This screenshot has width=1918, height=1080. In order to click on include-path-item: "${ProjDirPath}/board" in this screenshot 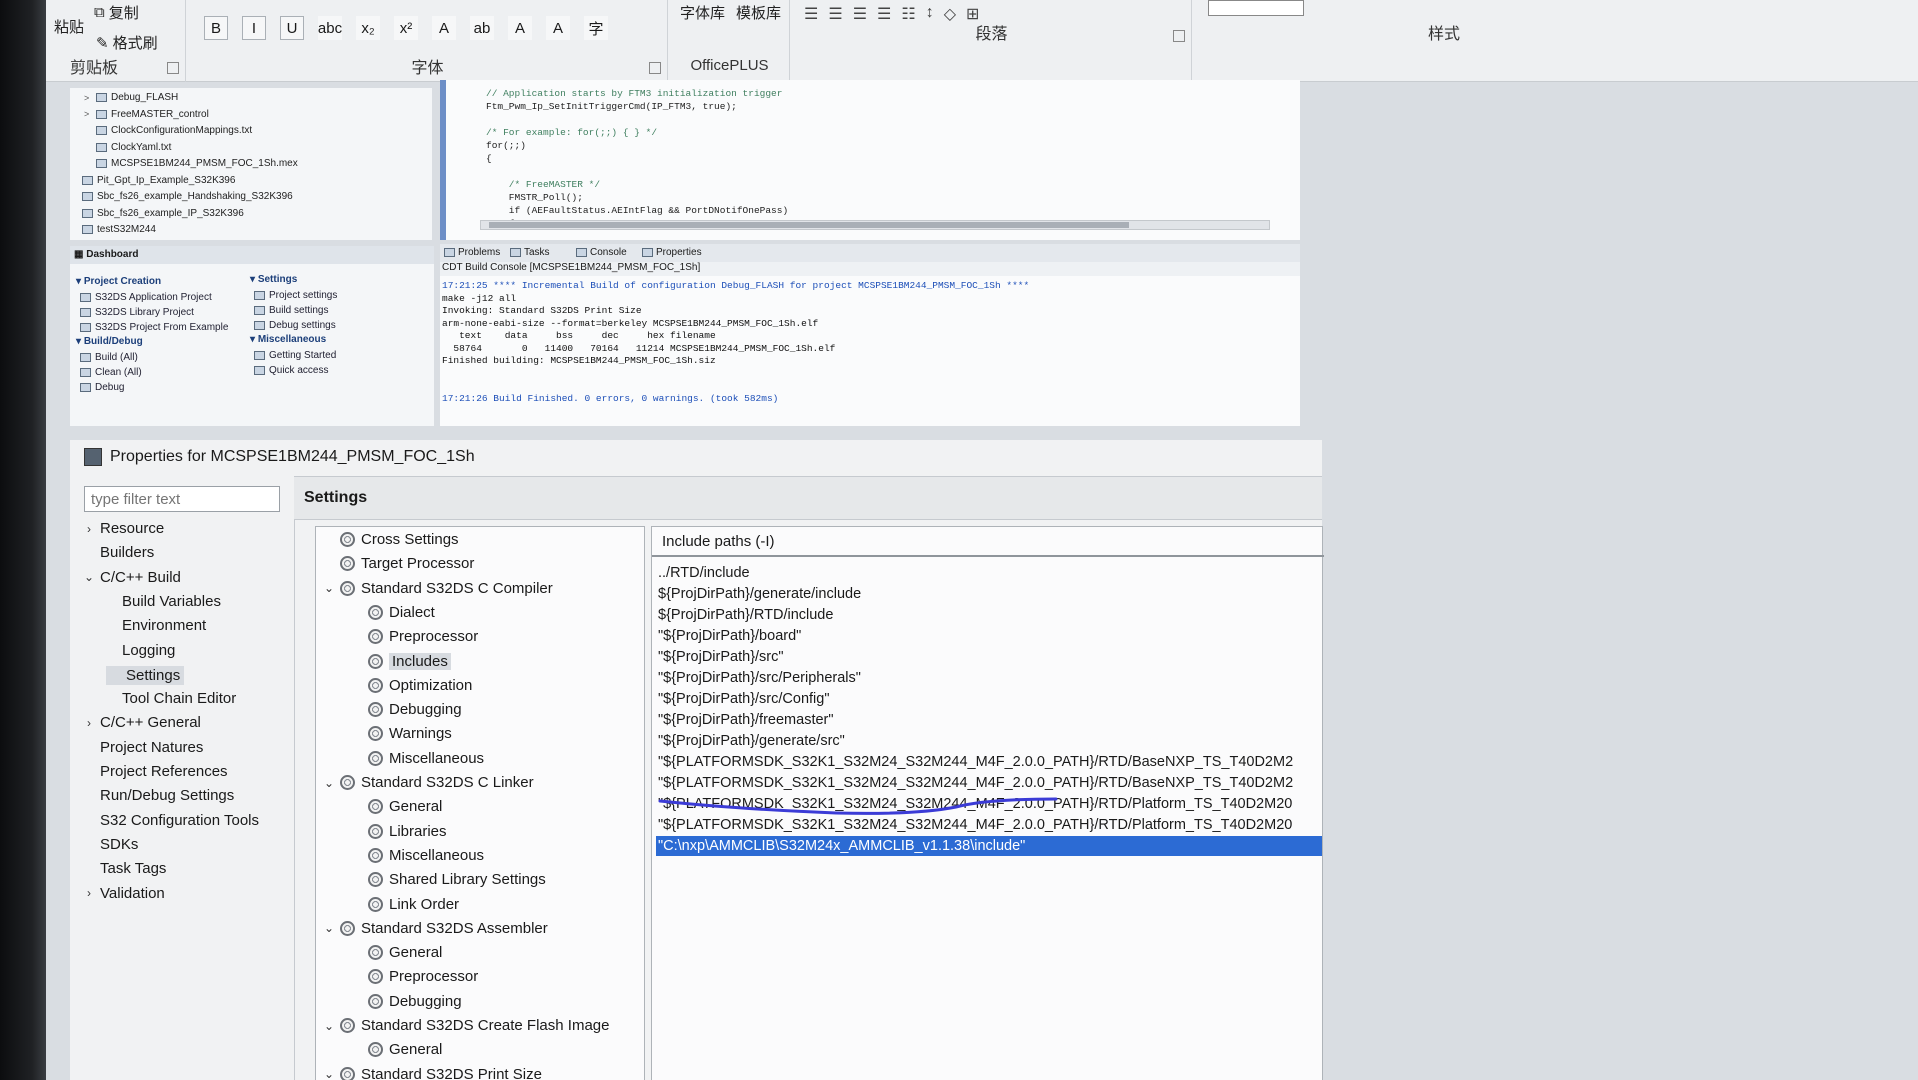, I will do `click(989, 636)`.